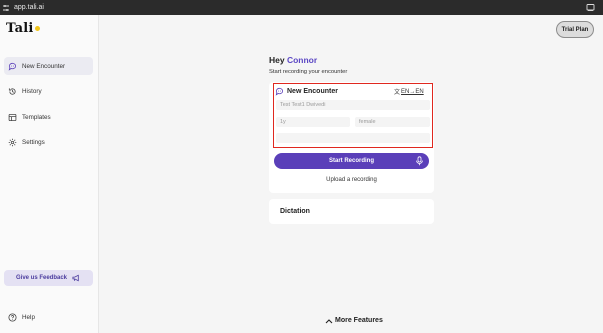  I want to click on encounter-title: New Encounter, so click(312, 91).